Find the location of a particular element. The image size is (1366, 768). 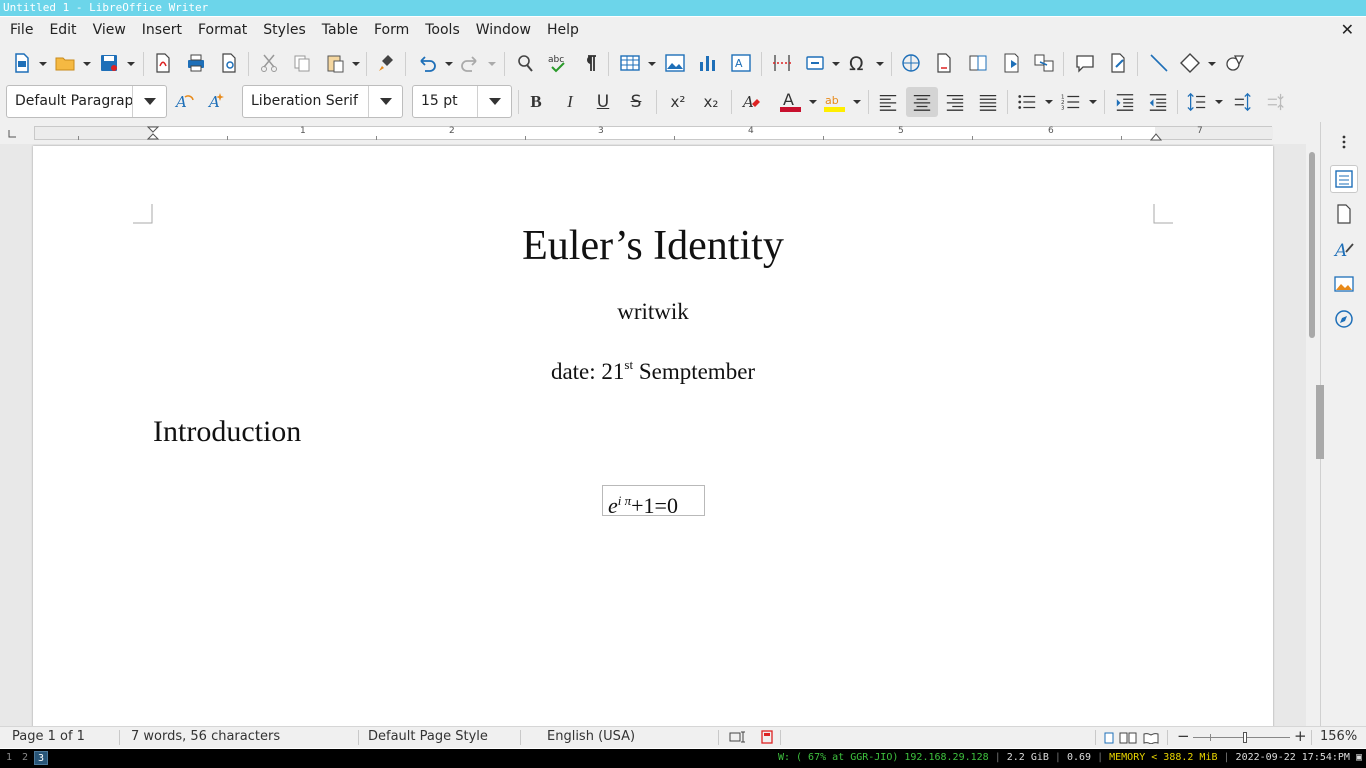

comment-icon is located at coordinates (1085, 63).